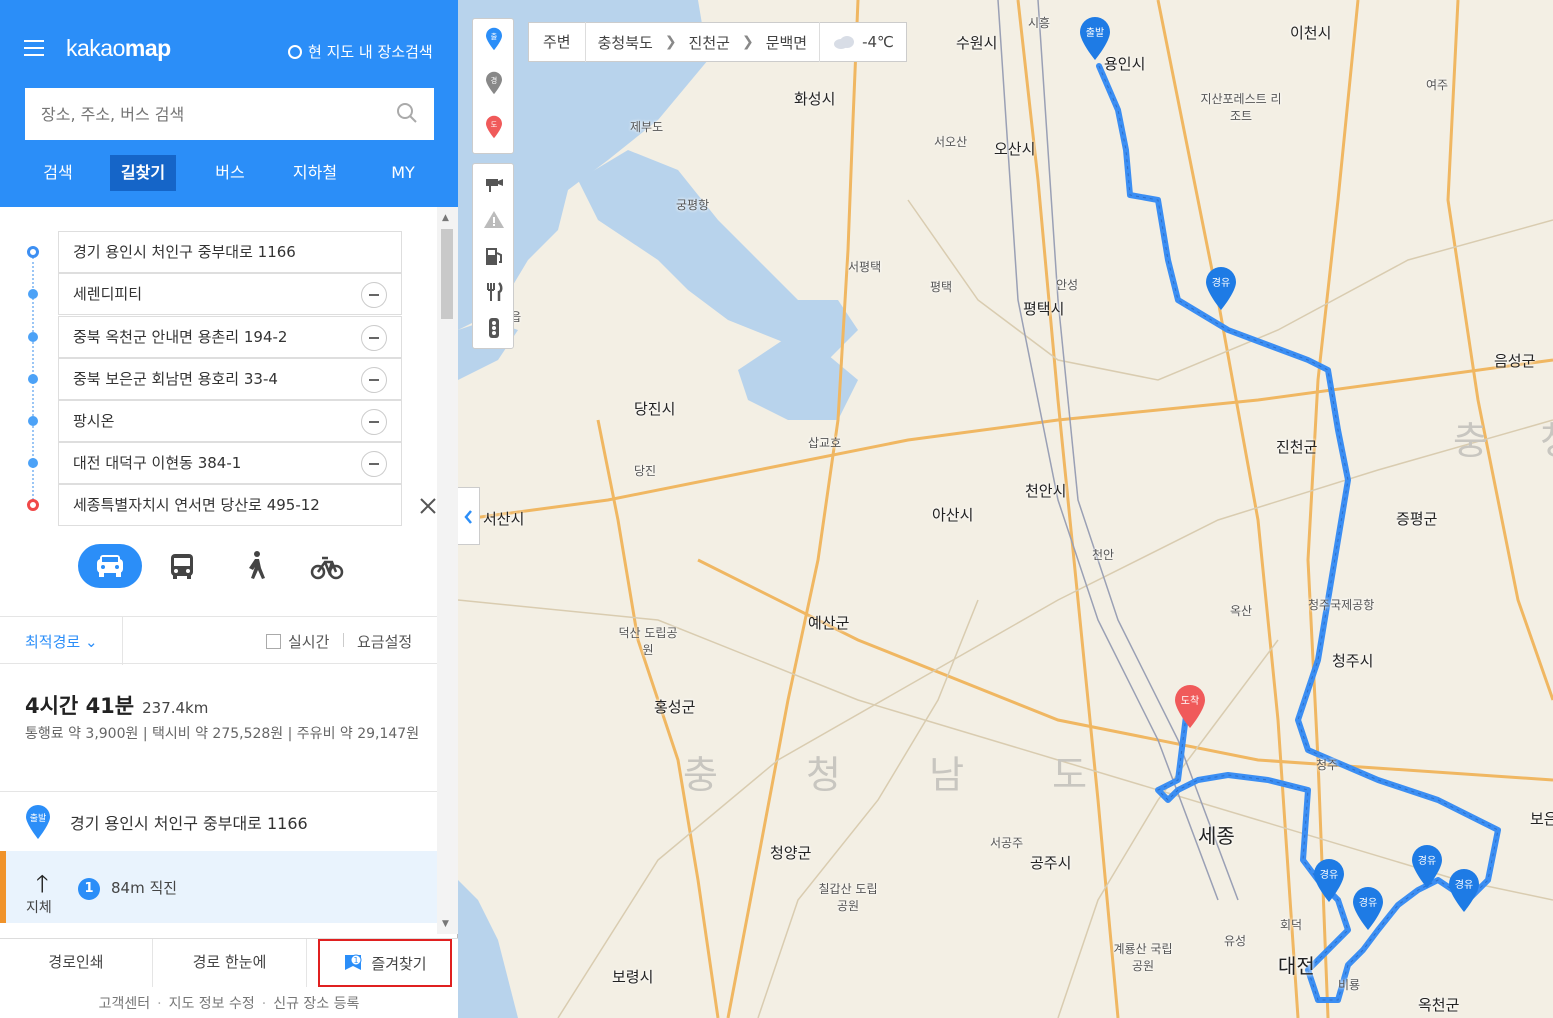 The height and width of the screenshot is (1018, 1553). Describe the element at coordinates (143, 173) in the screenshot. I see `tab-directions: 길찾기` at that location.